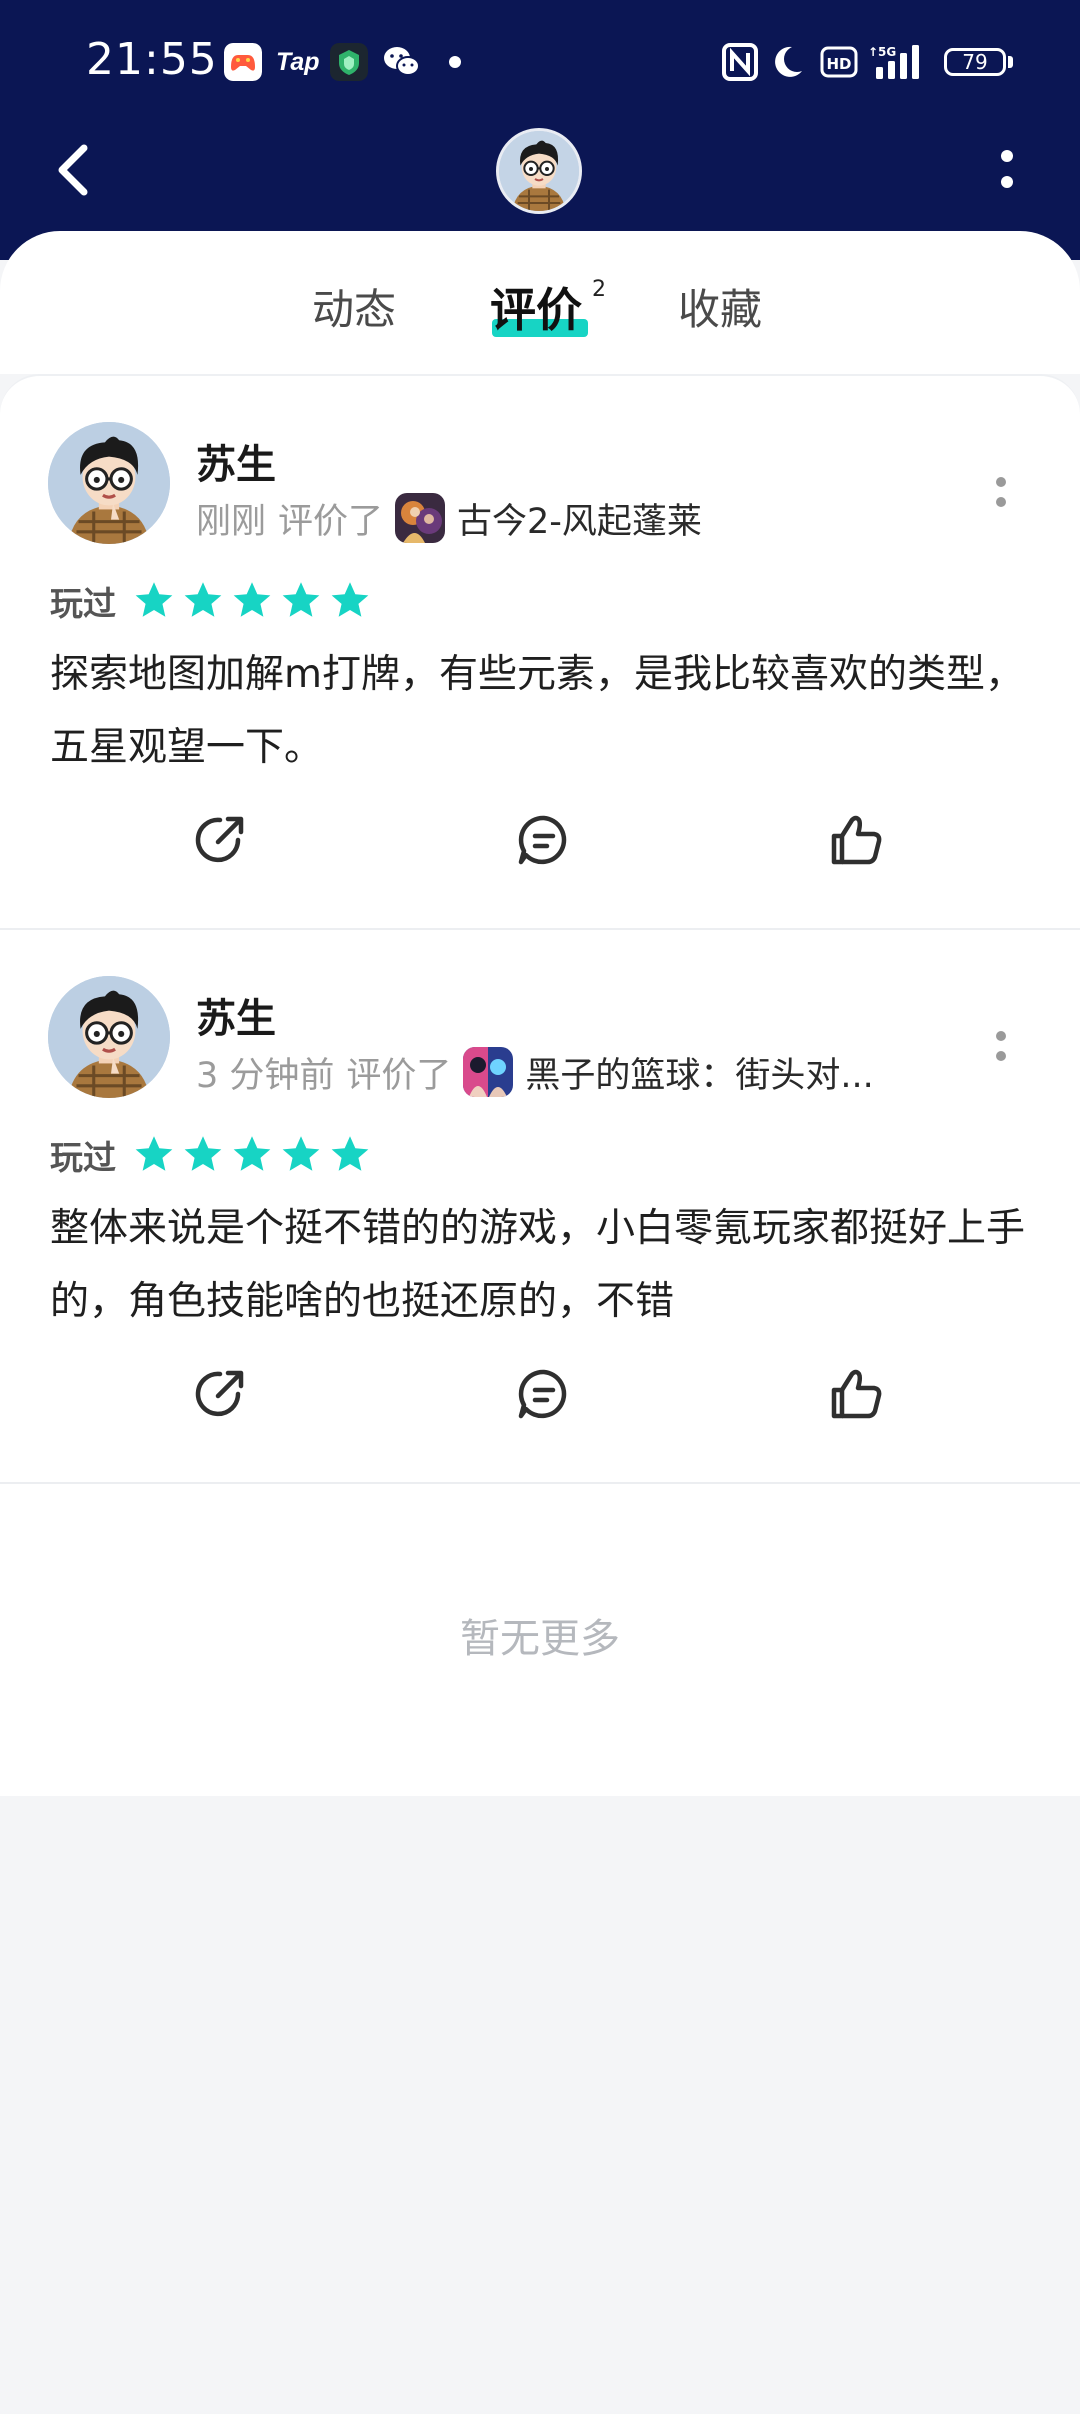 The width and height of the screenshot is (1080, 2414). What do you see at coordinates (1010, 62) in the screenshot?
I see `battery-tip` at bounding box center [1010, 62].